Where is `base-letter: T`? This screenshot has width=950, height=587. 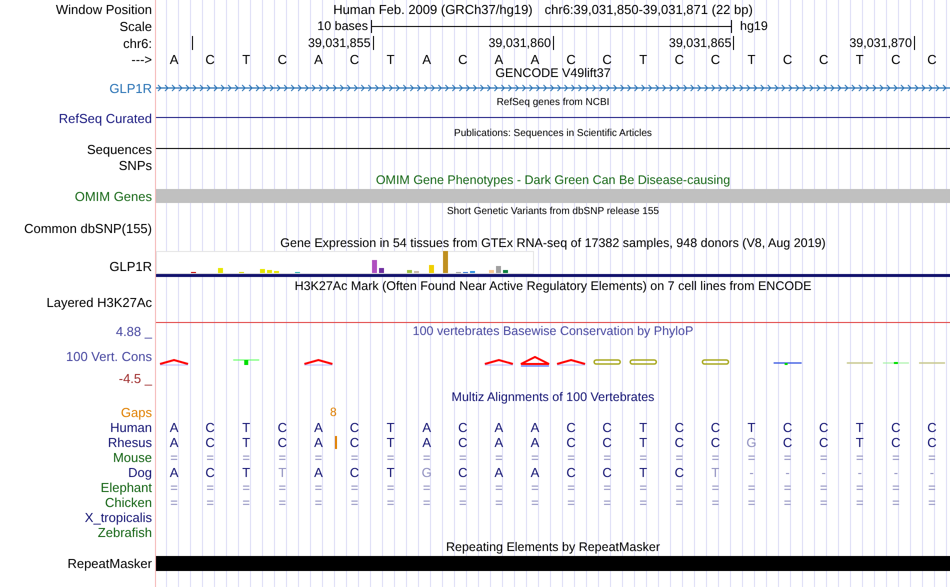 base-letter: T is located at coordinates (643, 59).